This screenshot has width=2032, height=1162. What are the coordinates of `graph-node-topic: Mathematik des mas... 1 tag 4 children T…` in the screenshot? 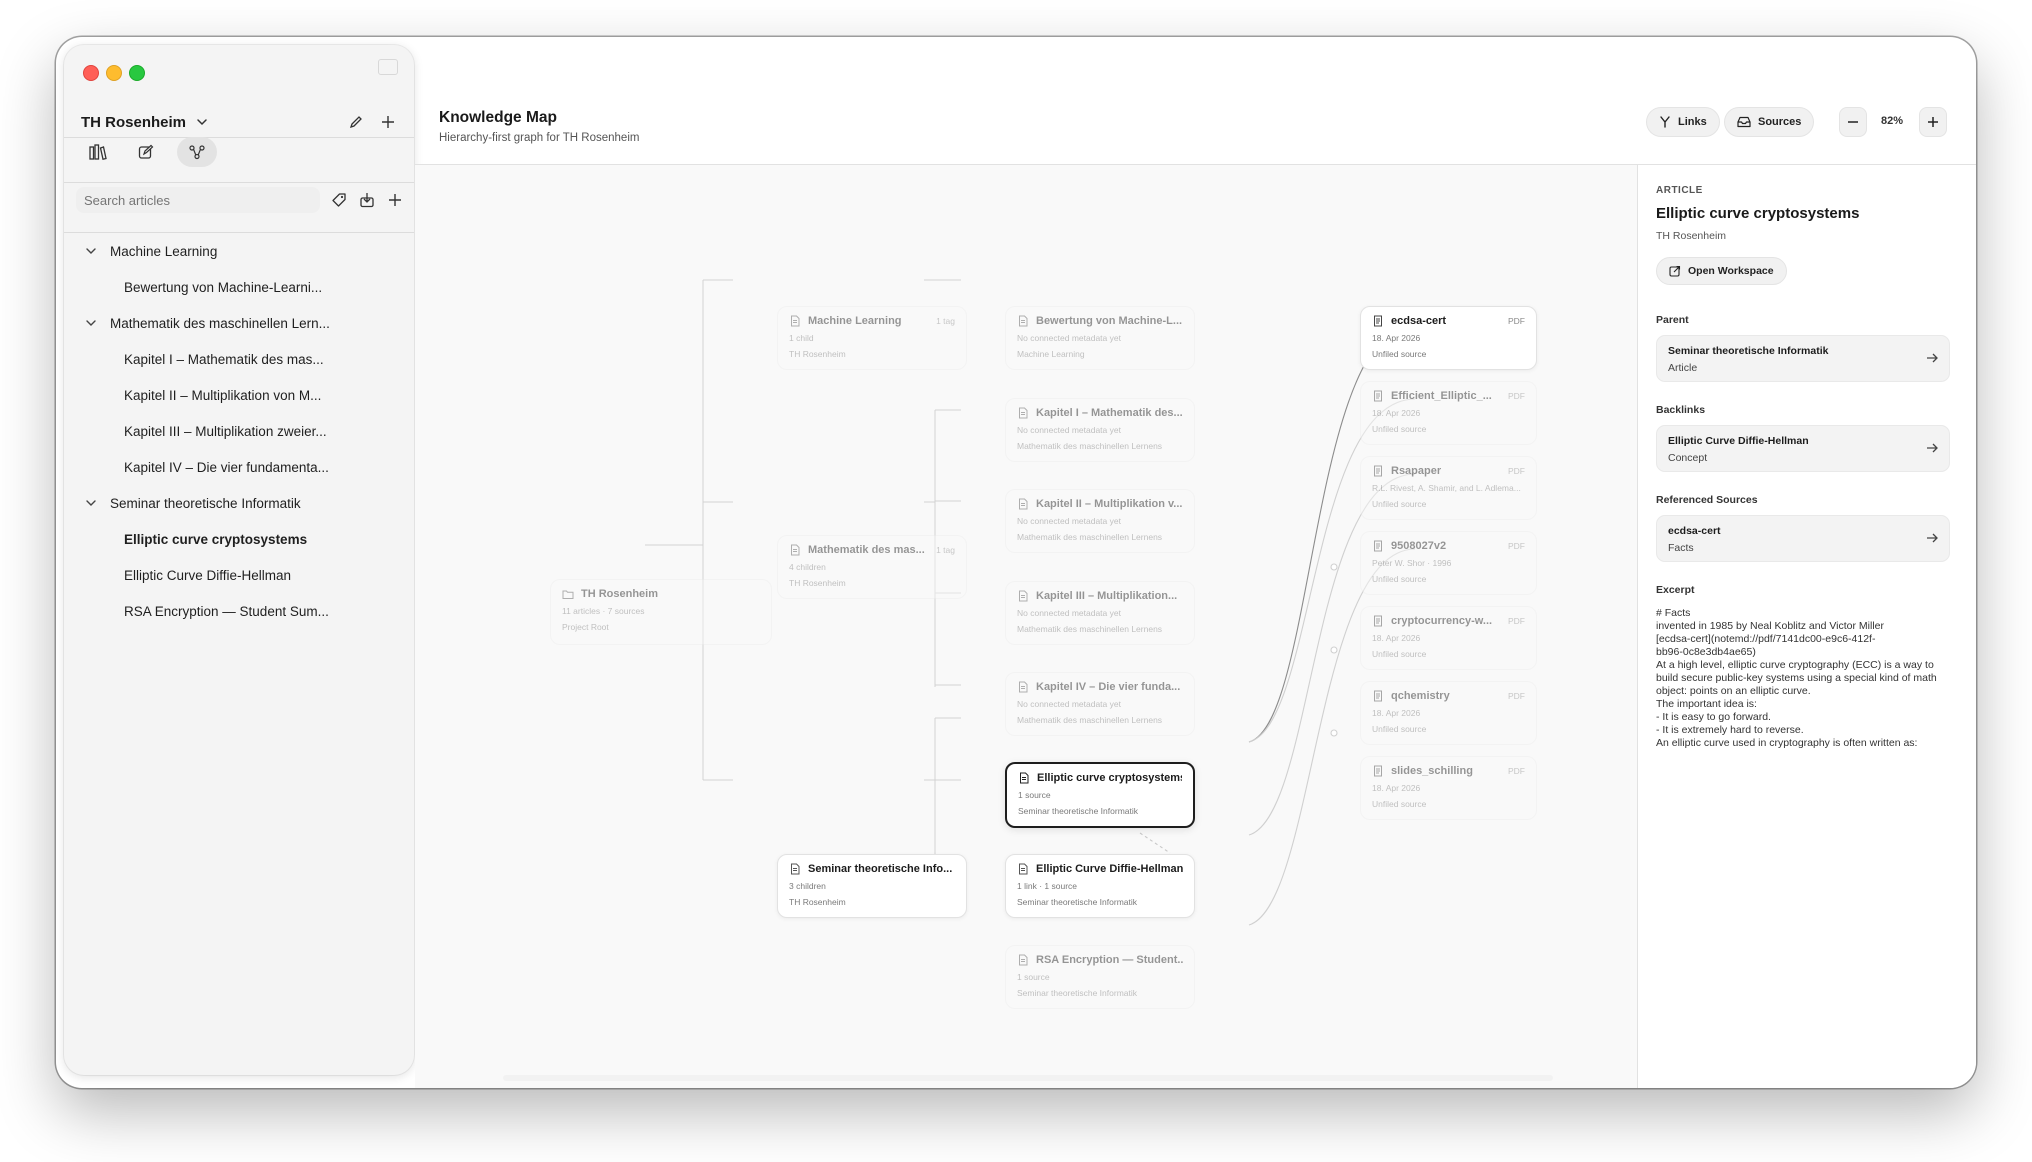 It's located at (872, 567).